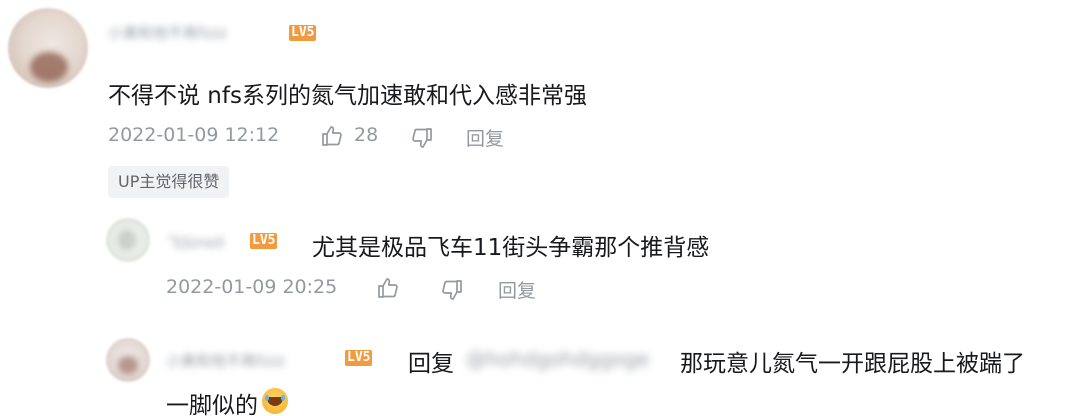 This screenshot has width=1080, height=416. I want to click on comment-timestamp: 2022-01-09 12:12, so click(194, 135).